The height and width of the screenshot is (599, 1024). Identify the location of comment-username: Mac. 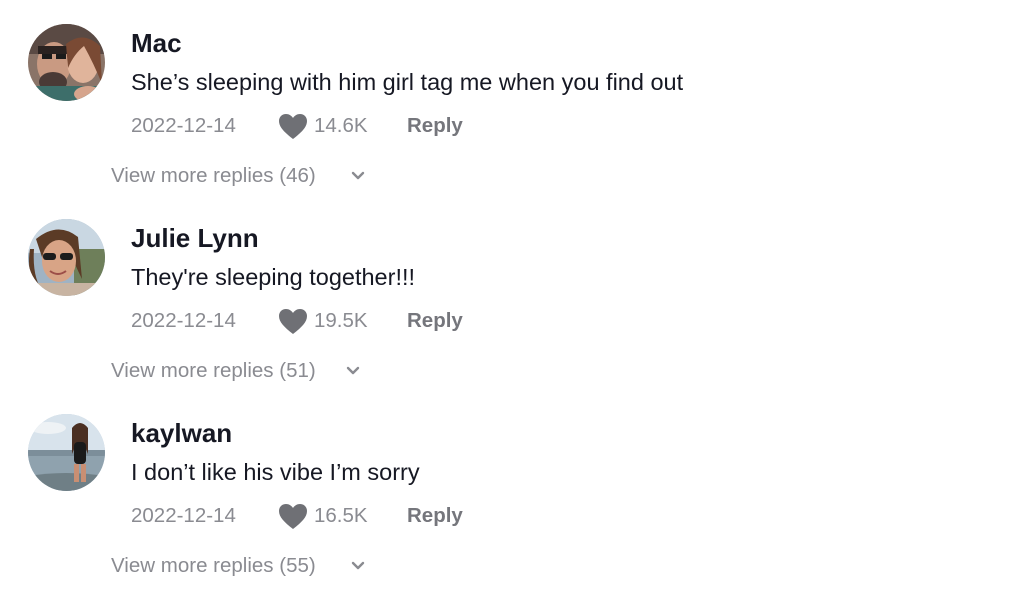
(156, 43).